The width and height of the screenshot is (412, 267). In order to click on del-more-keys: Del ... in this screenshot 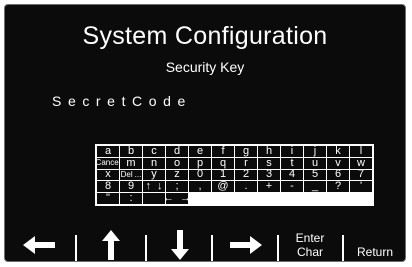, I will do `click(131, 175)`.